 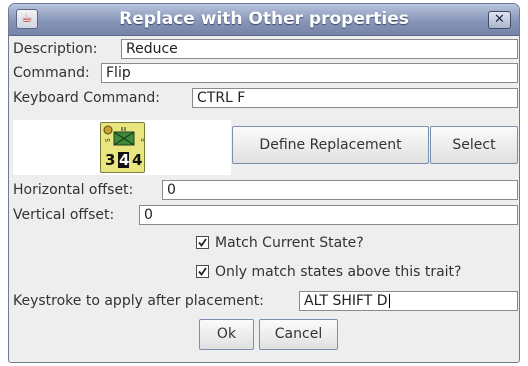 I want to click on only-match-above-checkbox: Only match states above this trait?, so click(x=328, y=272).